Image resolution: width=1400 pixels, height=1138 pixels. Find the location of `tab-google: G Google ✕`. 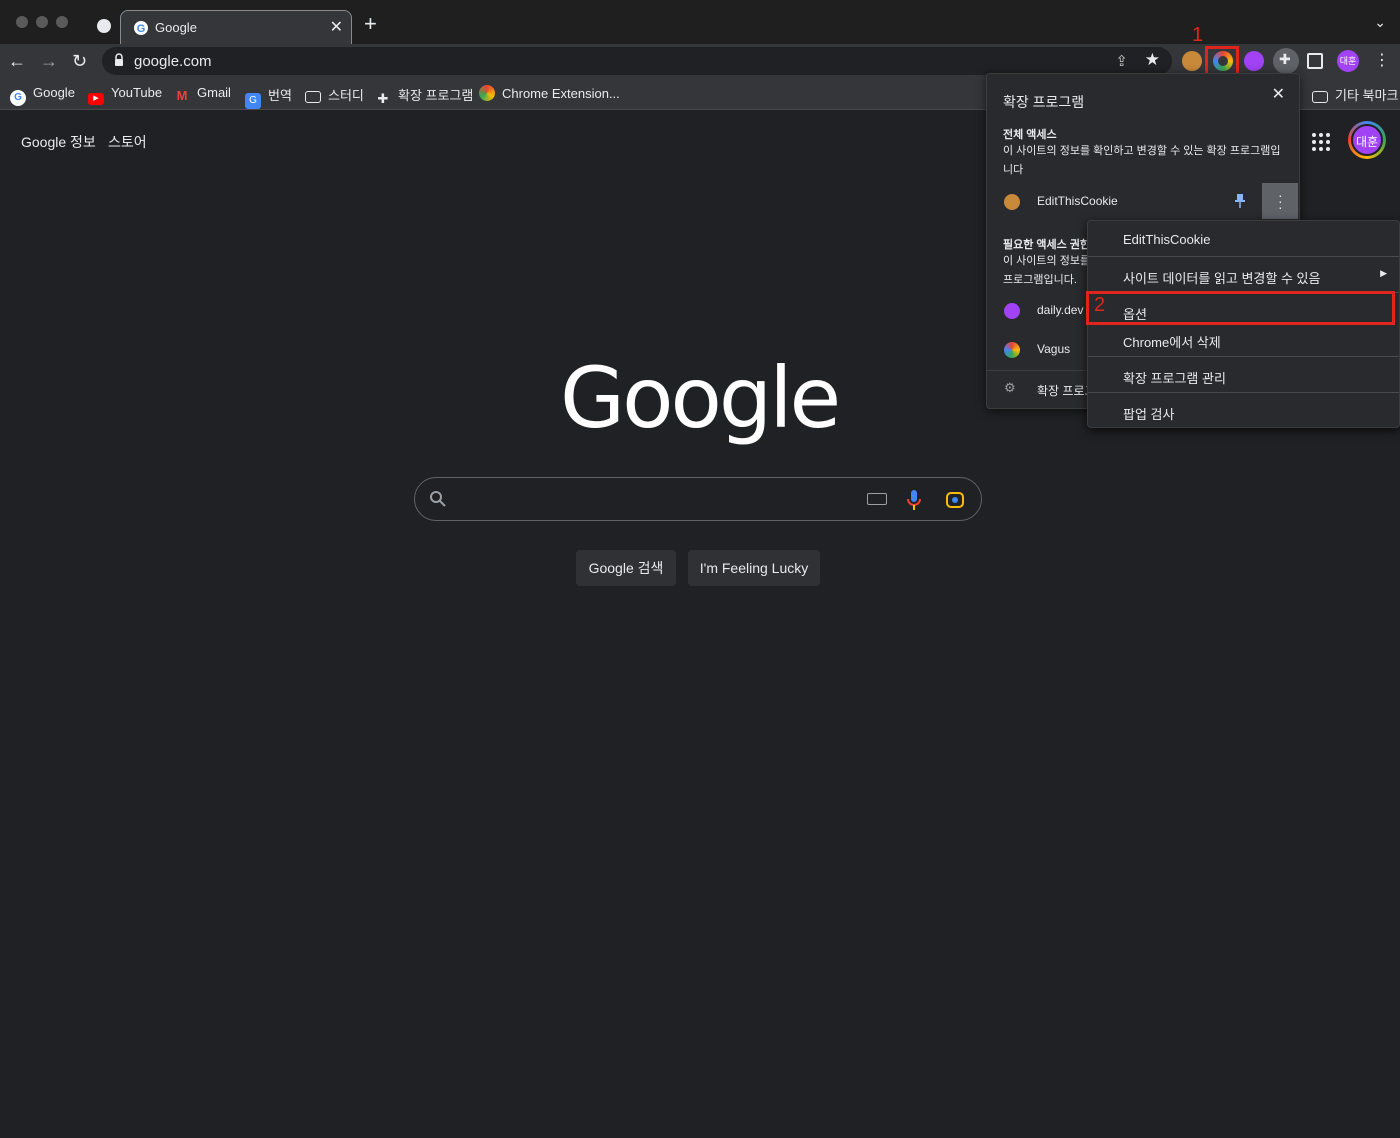

tab-google: G Google ✕ is located at coordinates (236, 27).